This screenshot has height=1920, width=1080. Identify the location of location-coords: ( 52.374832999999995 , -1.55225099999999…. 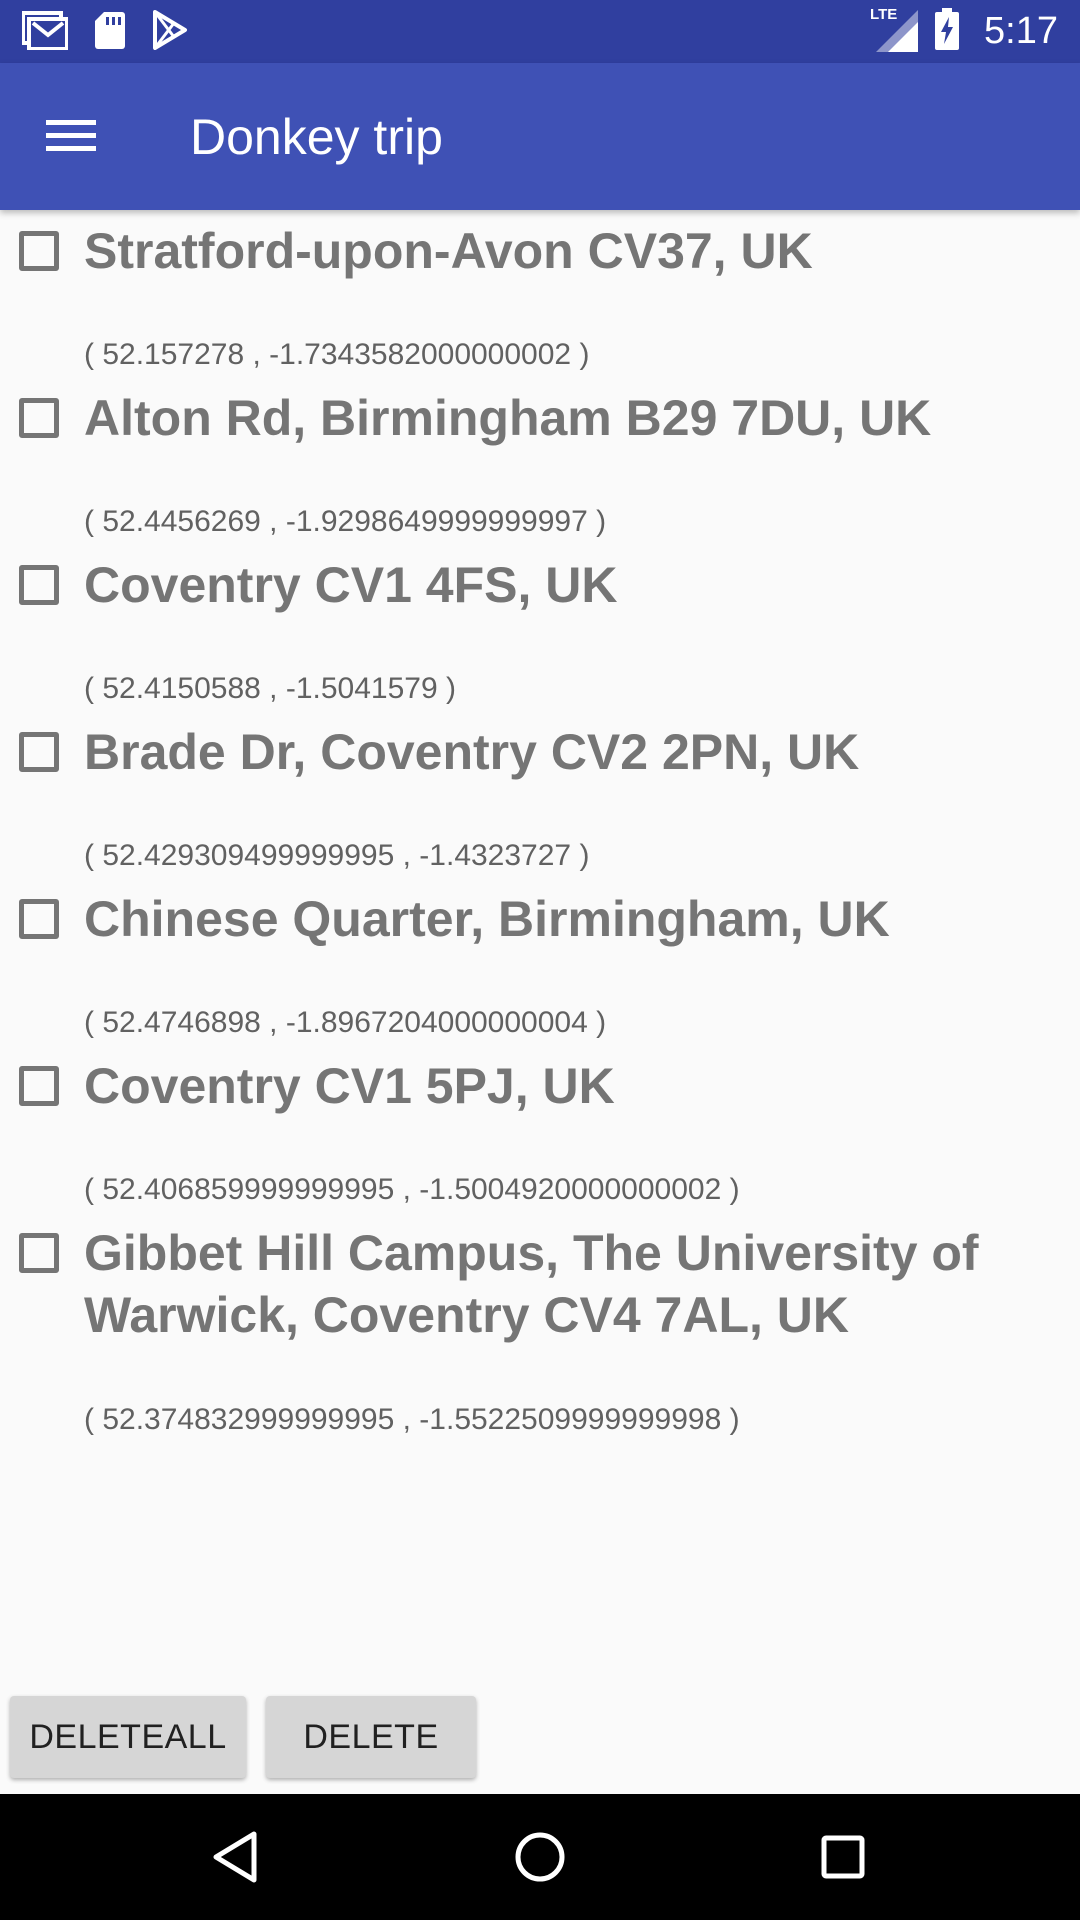
(412, 1419).